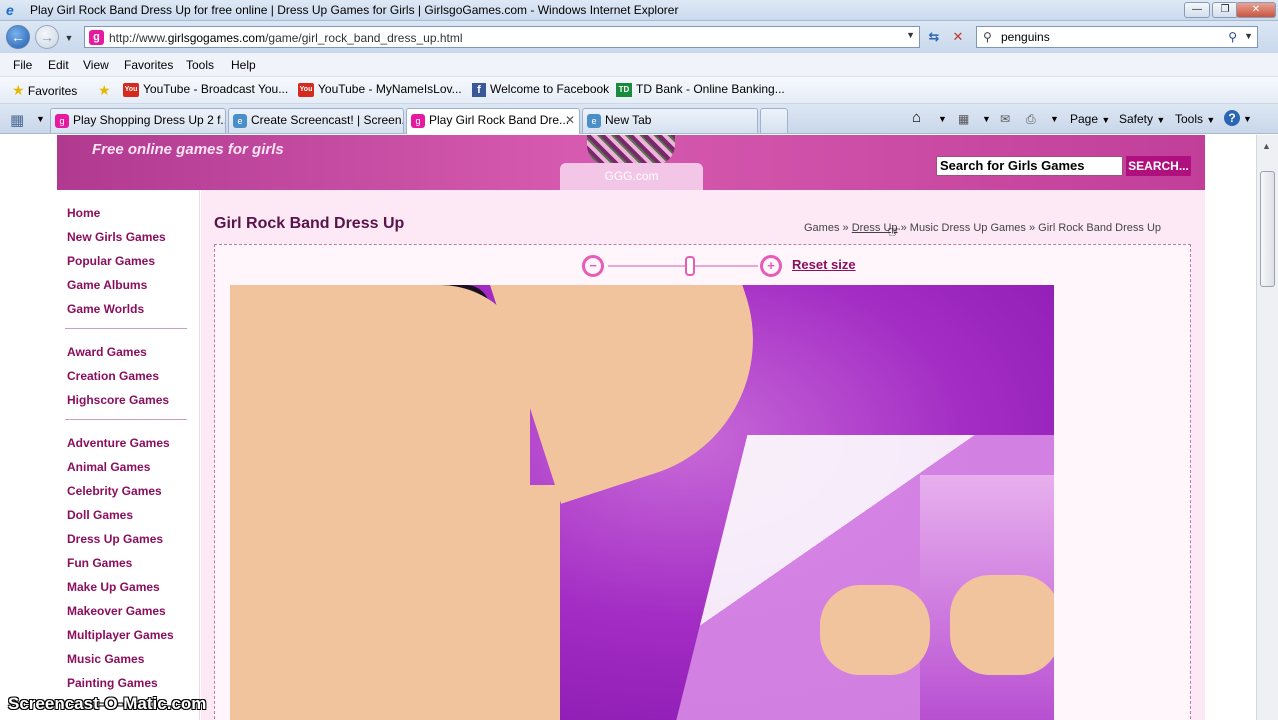 Image resolution: width=1278 pixels, height=720 pixels. I want to click on close-window-button: ✕, so click(1256, 10).